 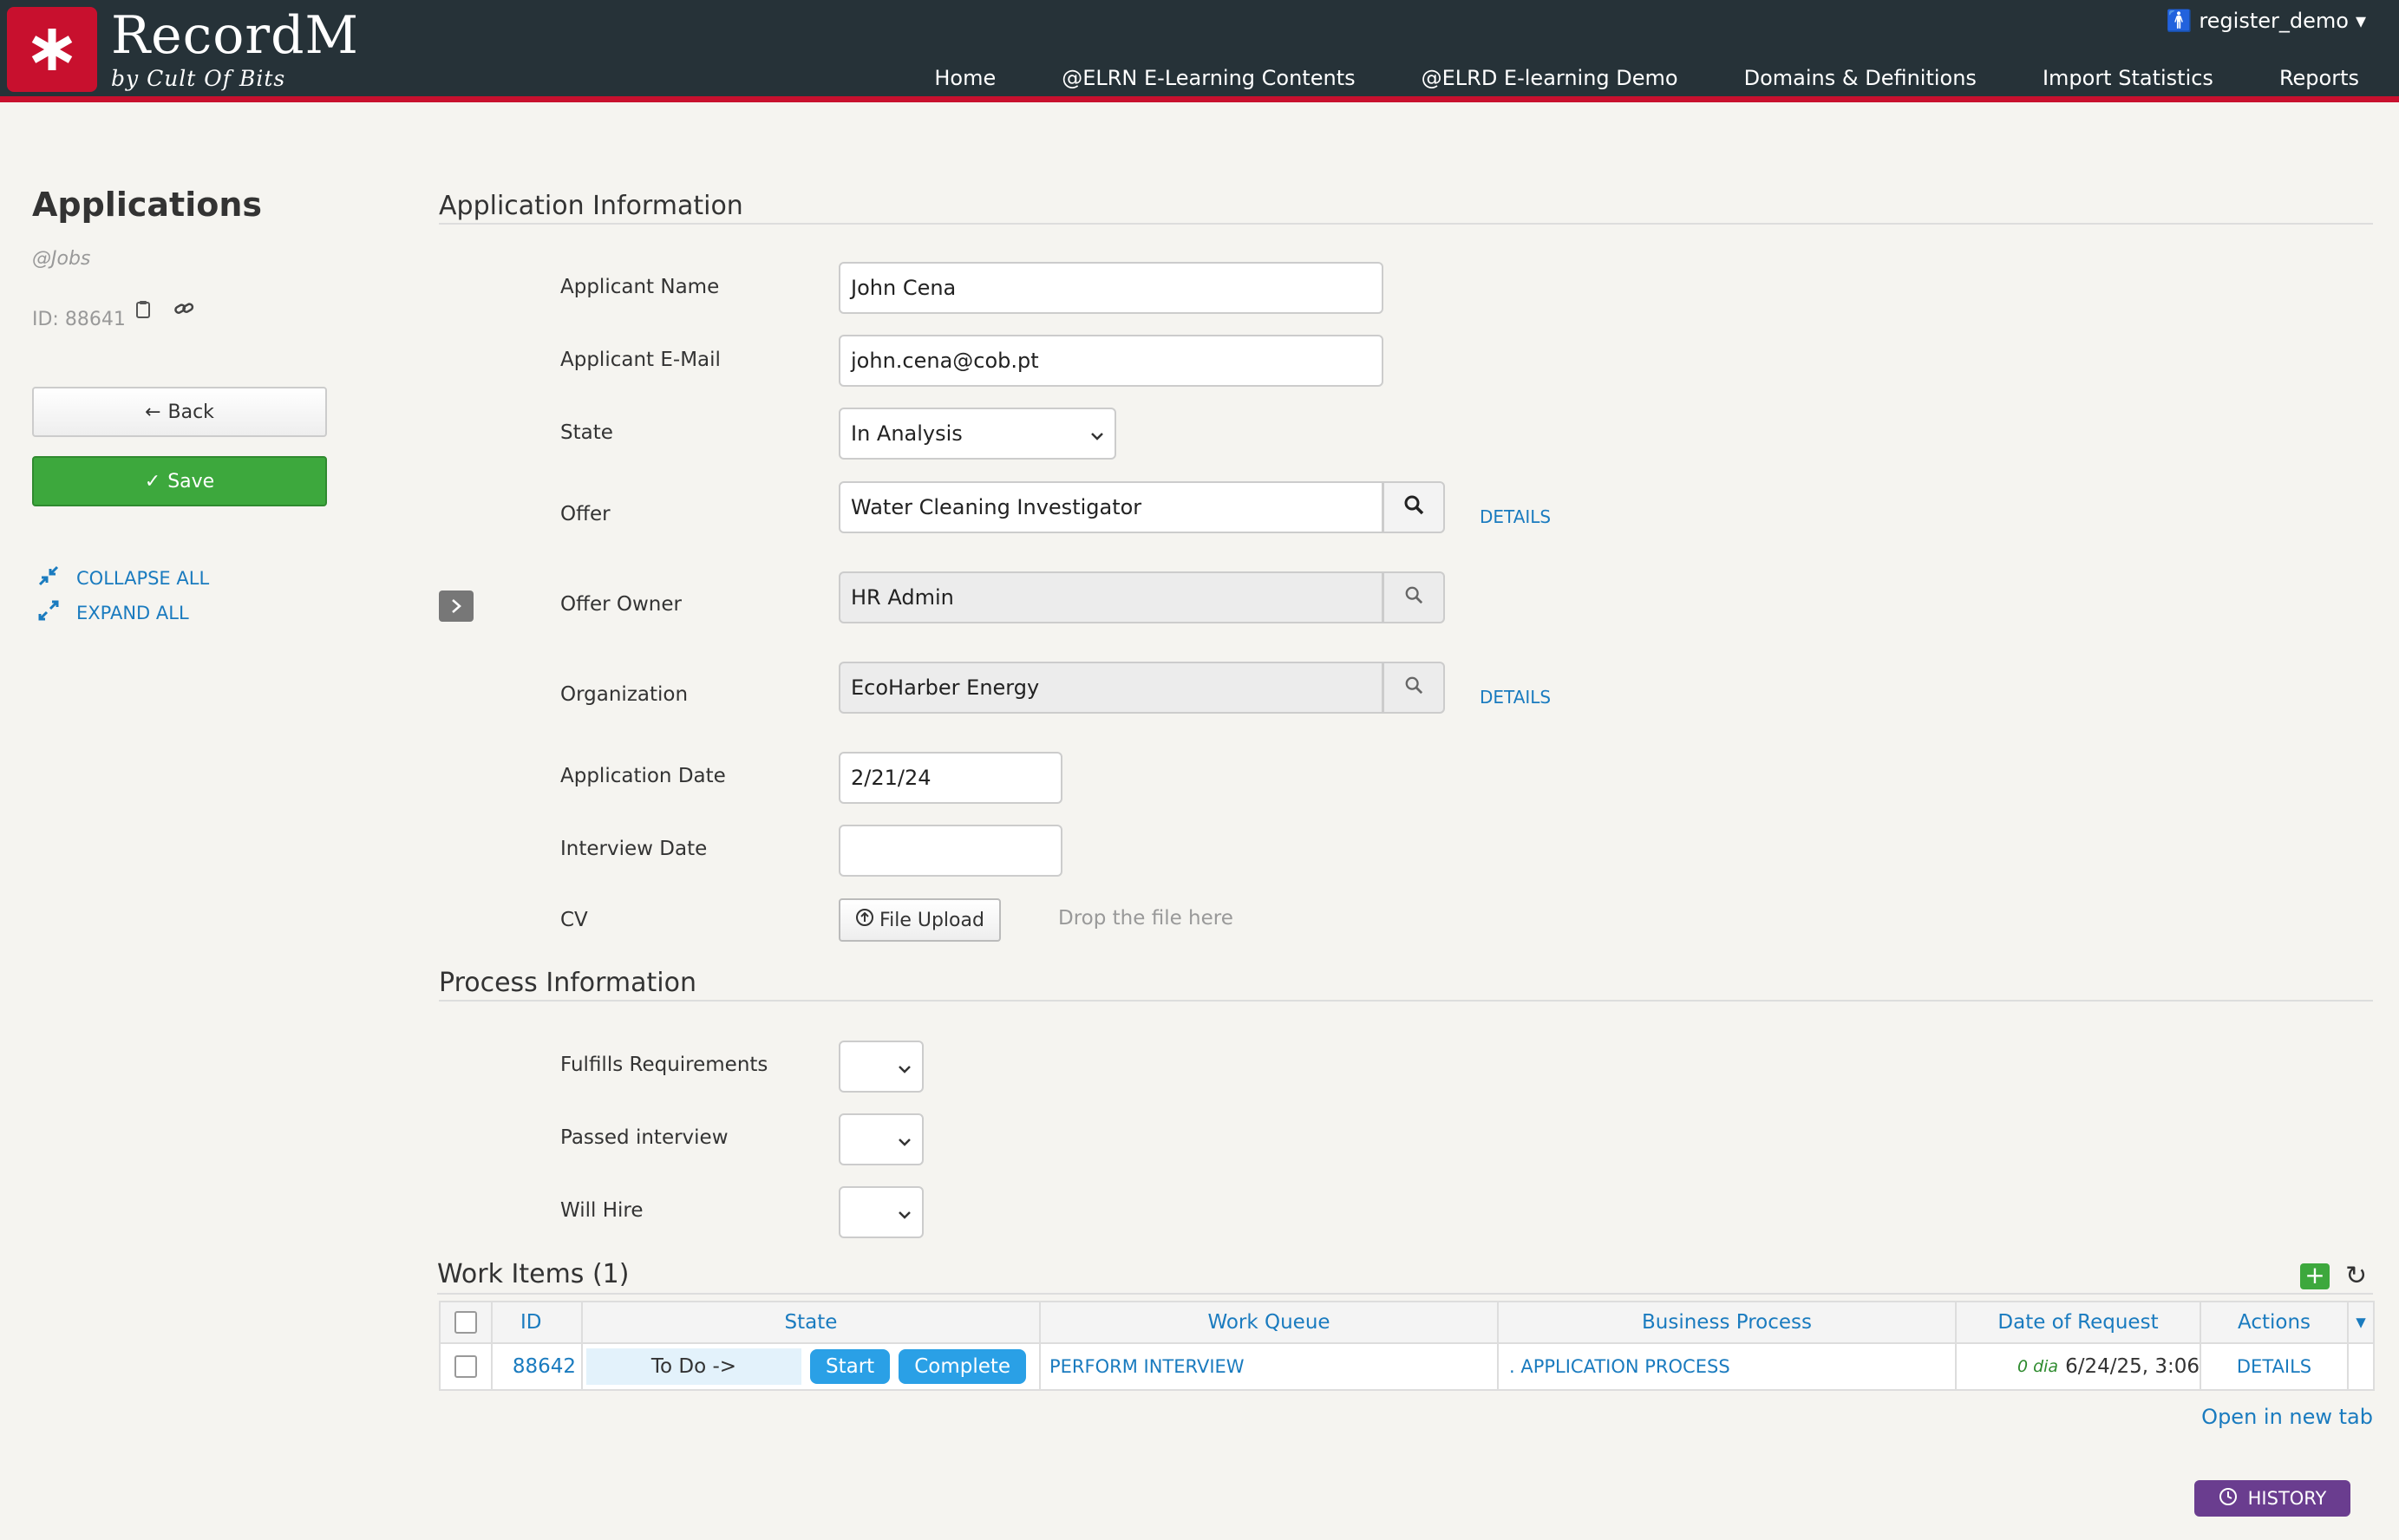 What do you see at coordinates (693, 1366) in the screenshot?
I see `state-value: To Do ->` at bounding box center [693, 1366].